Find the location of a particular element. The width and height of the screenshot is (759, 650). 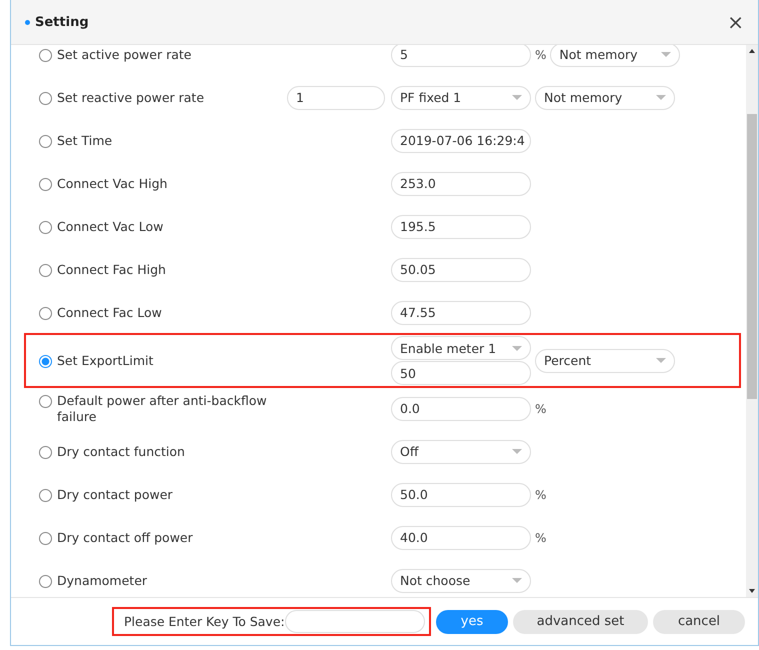

setting-option: Set reactive power rate is located at coordinates (156, 98).